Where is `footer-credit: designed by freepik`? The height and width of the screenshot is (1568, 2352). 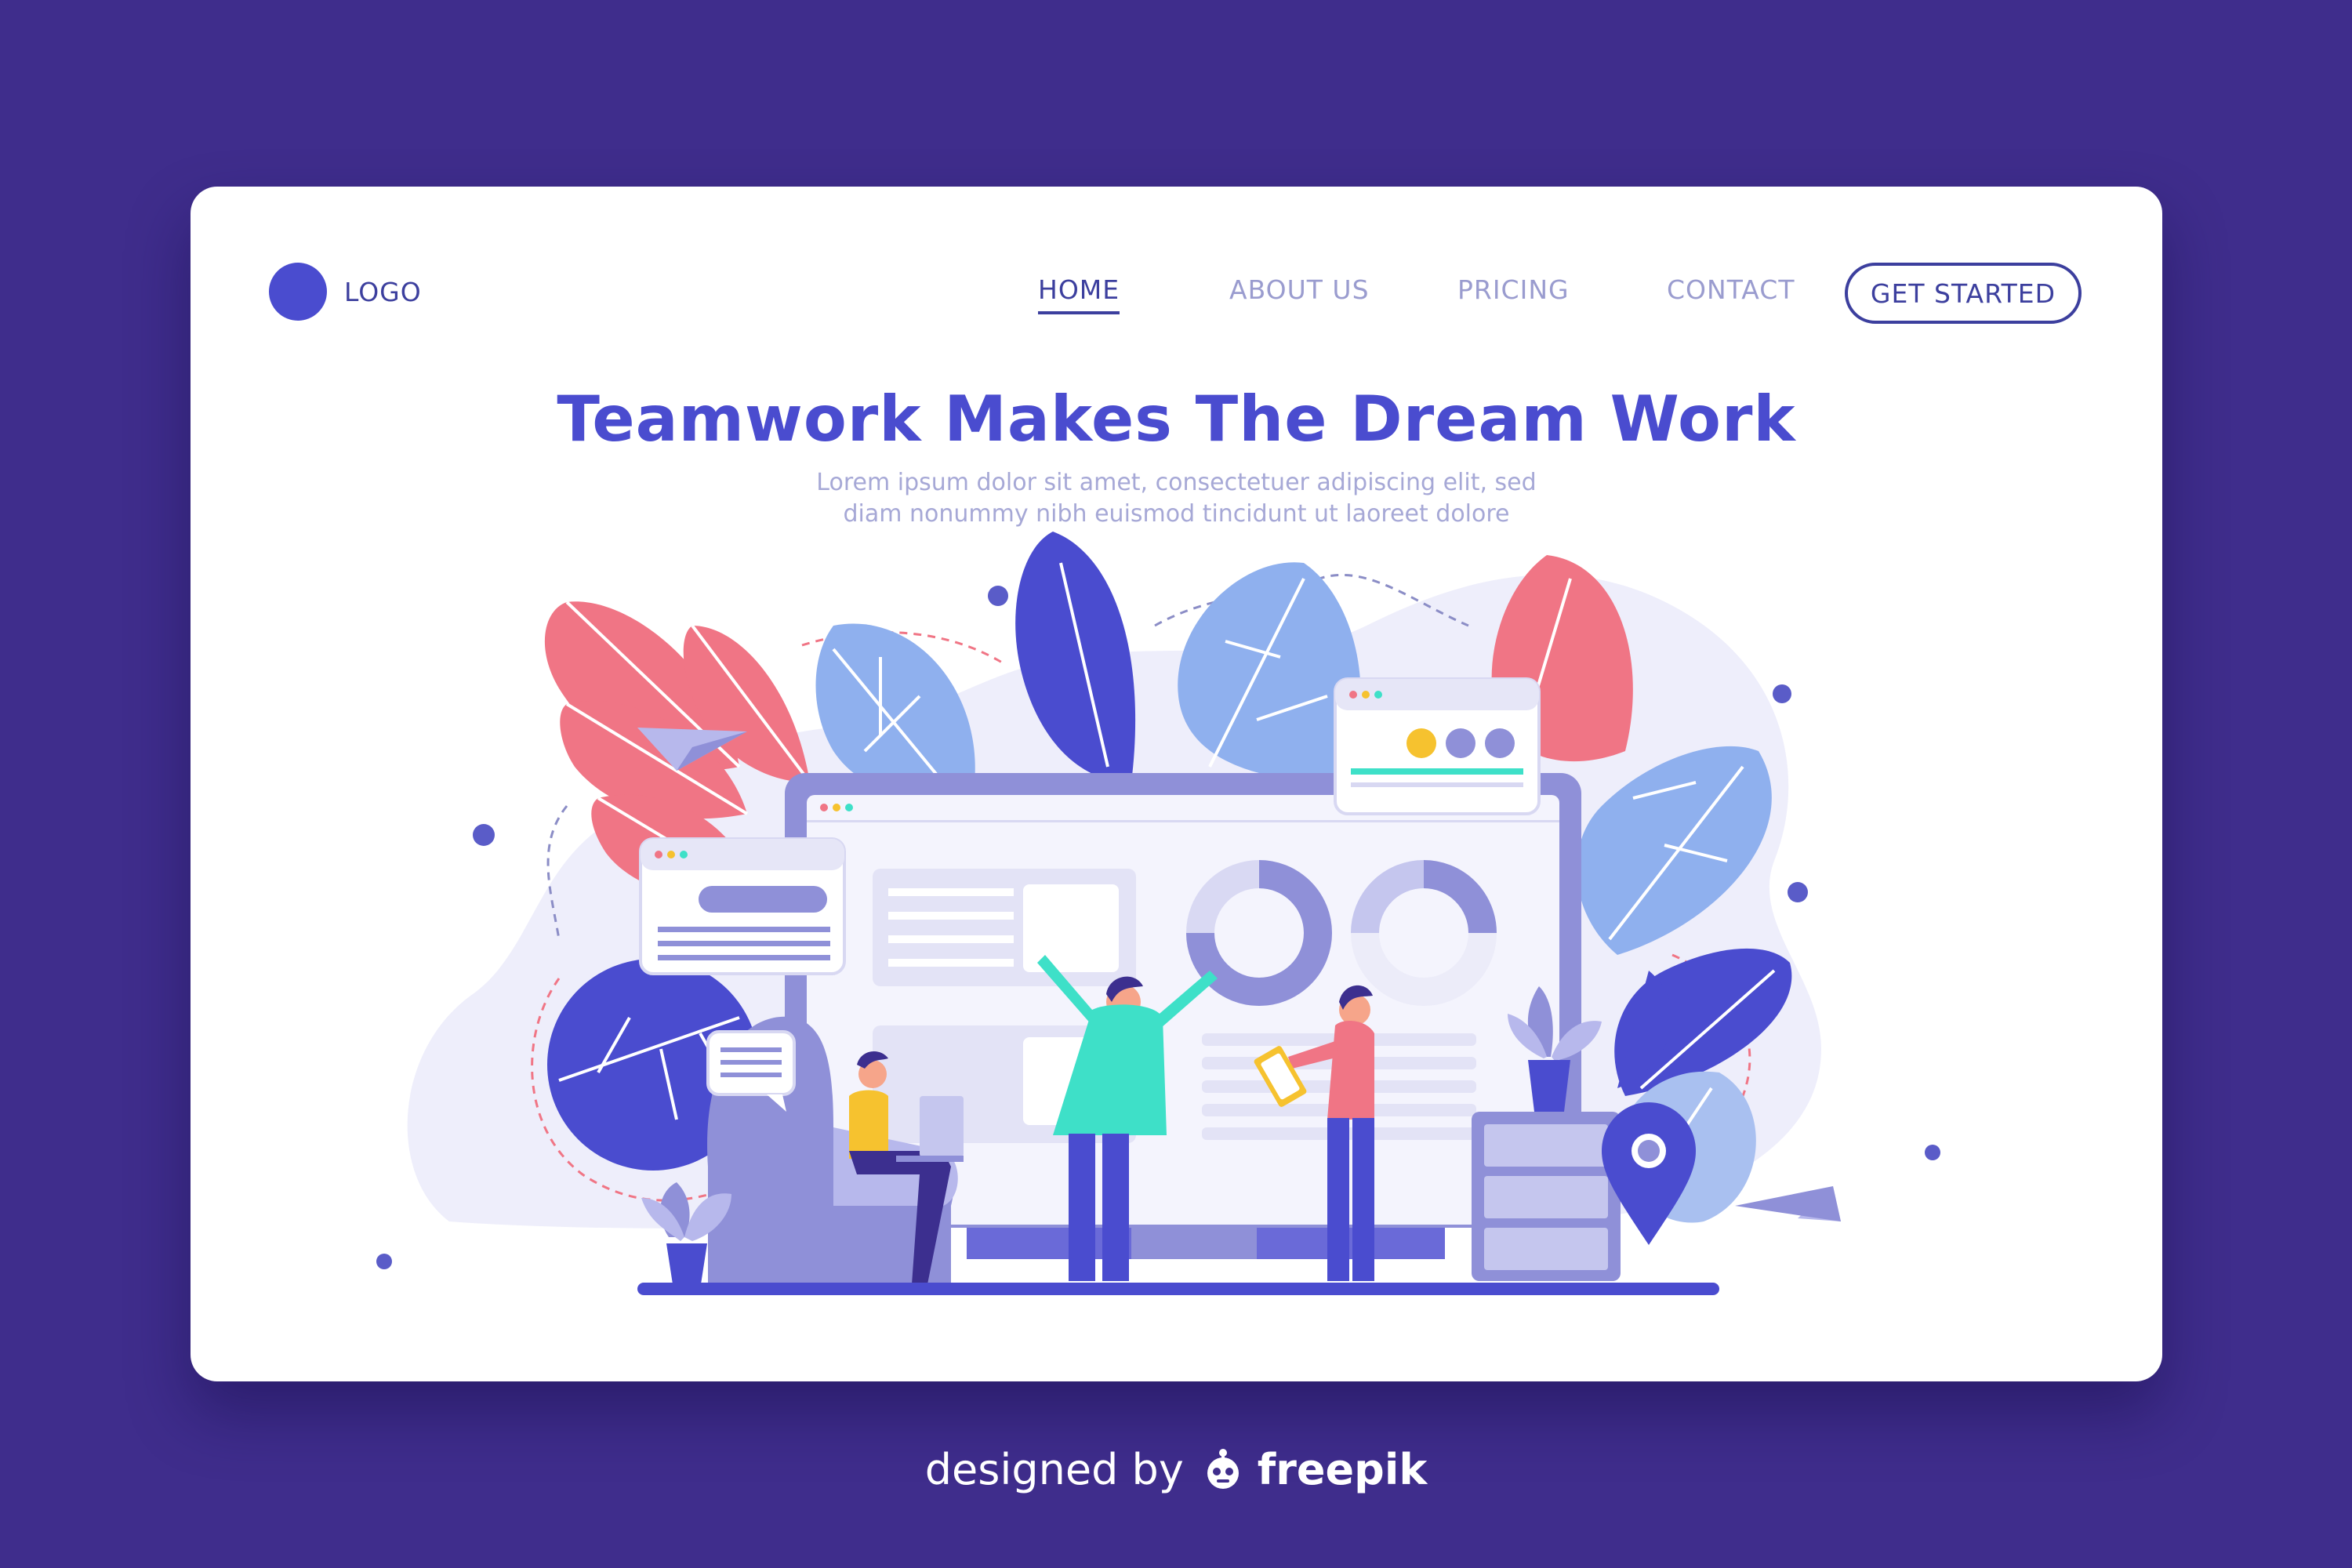
footer-credit: designed by freepik is located at coordinates (1176, 1469).